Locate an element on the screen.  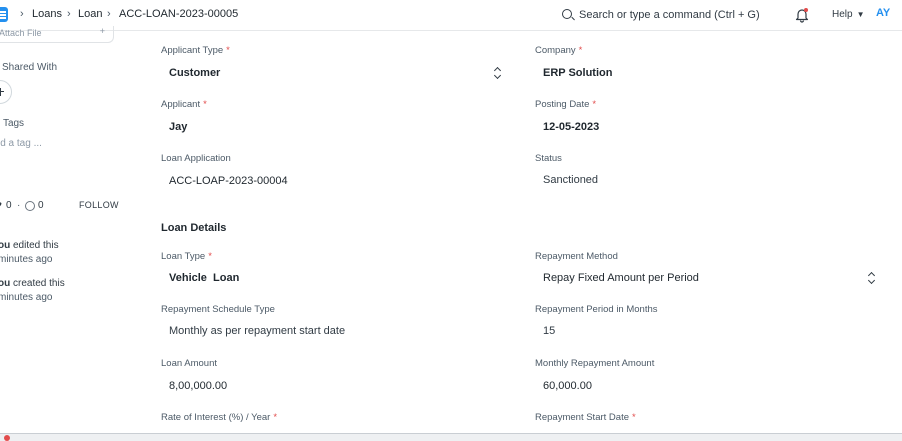
company-label: Company * is located at coordinates (558, 50).